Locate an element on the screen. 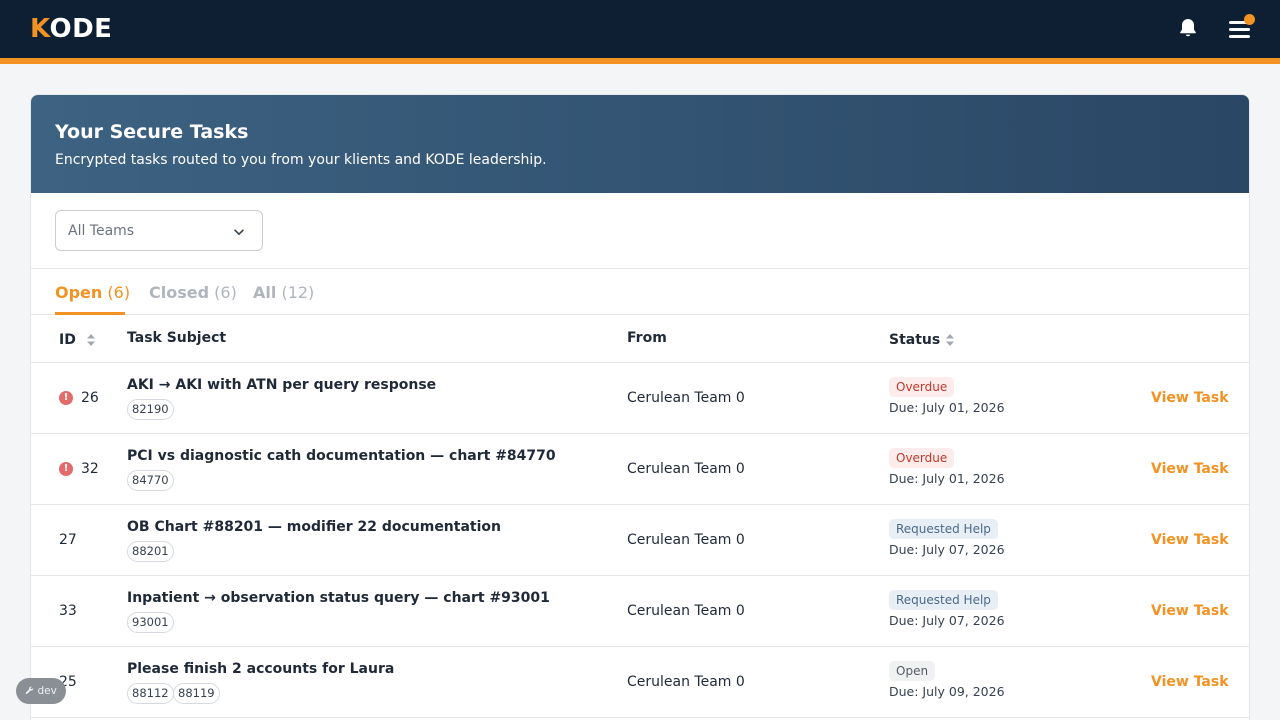 This screenshot has width=1280, height=720. tab-label: Closed is located at coordinates (179, 292).